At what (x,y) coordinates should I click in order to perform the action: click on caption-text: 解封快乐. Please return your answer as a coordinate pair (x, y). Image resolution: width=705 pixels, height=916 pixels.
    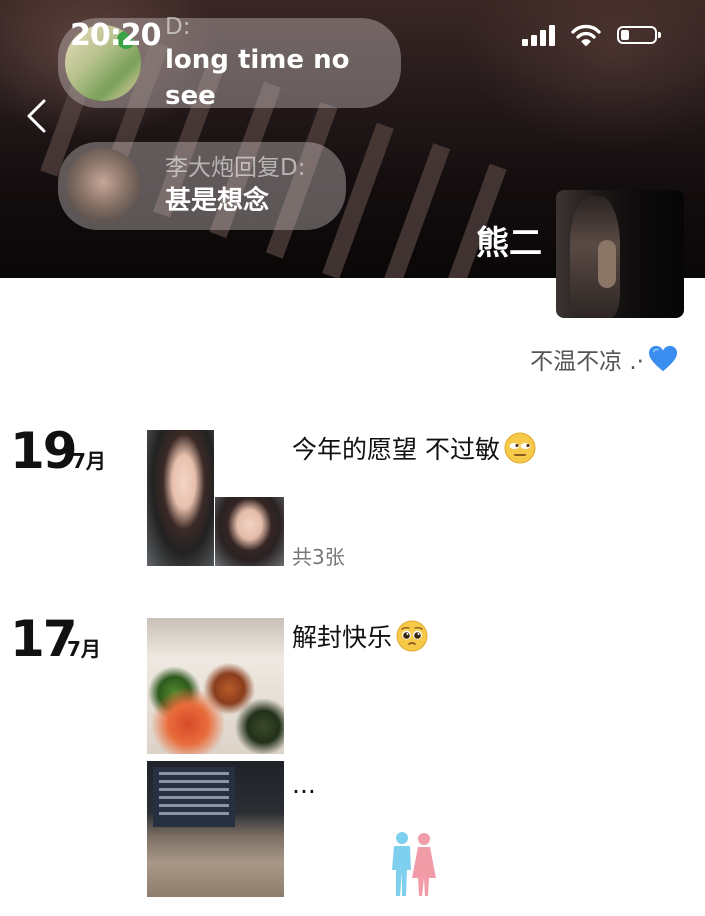
    Looking at the image, I should click on (342, 637).